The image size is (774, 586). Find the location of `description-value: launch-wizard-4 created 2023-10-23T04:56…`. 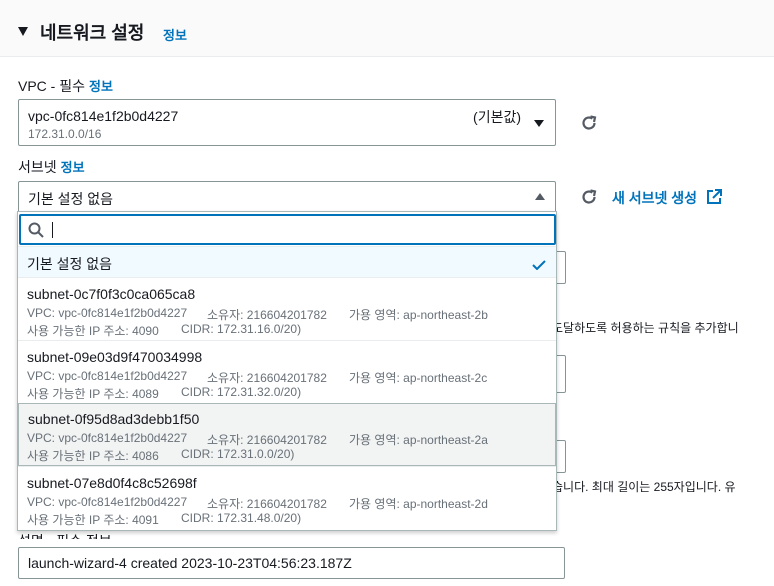

description-value: launch-wizard-4 created 2023-10-23T04:56… is located at coordinates (190, 563).